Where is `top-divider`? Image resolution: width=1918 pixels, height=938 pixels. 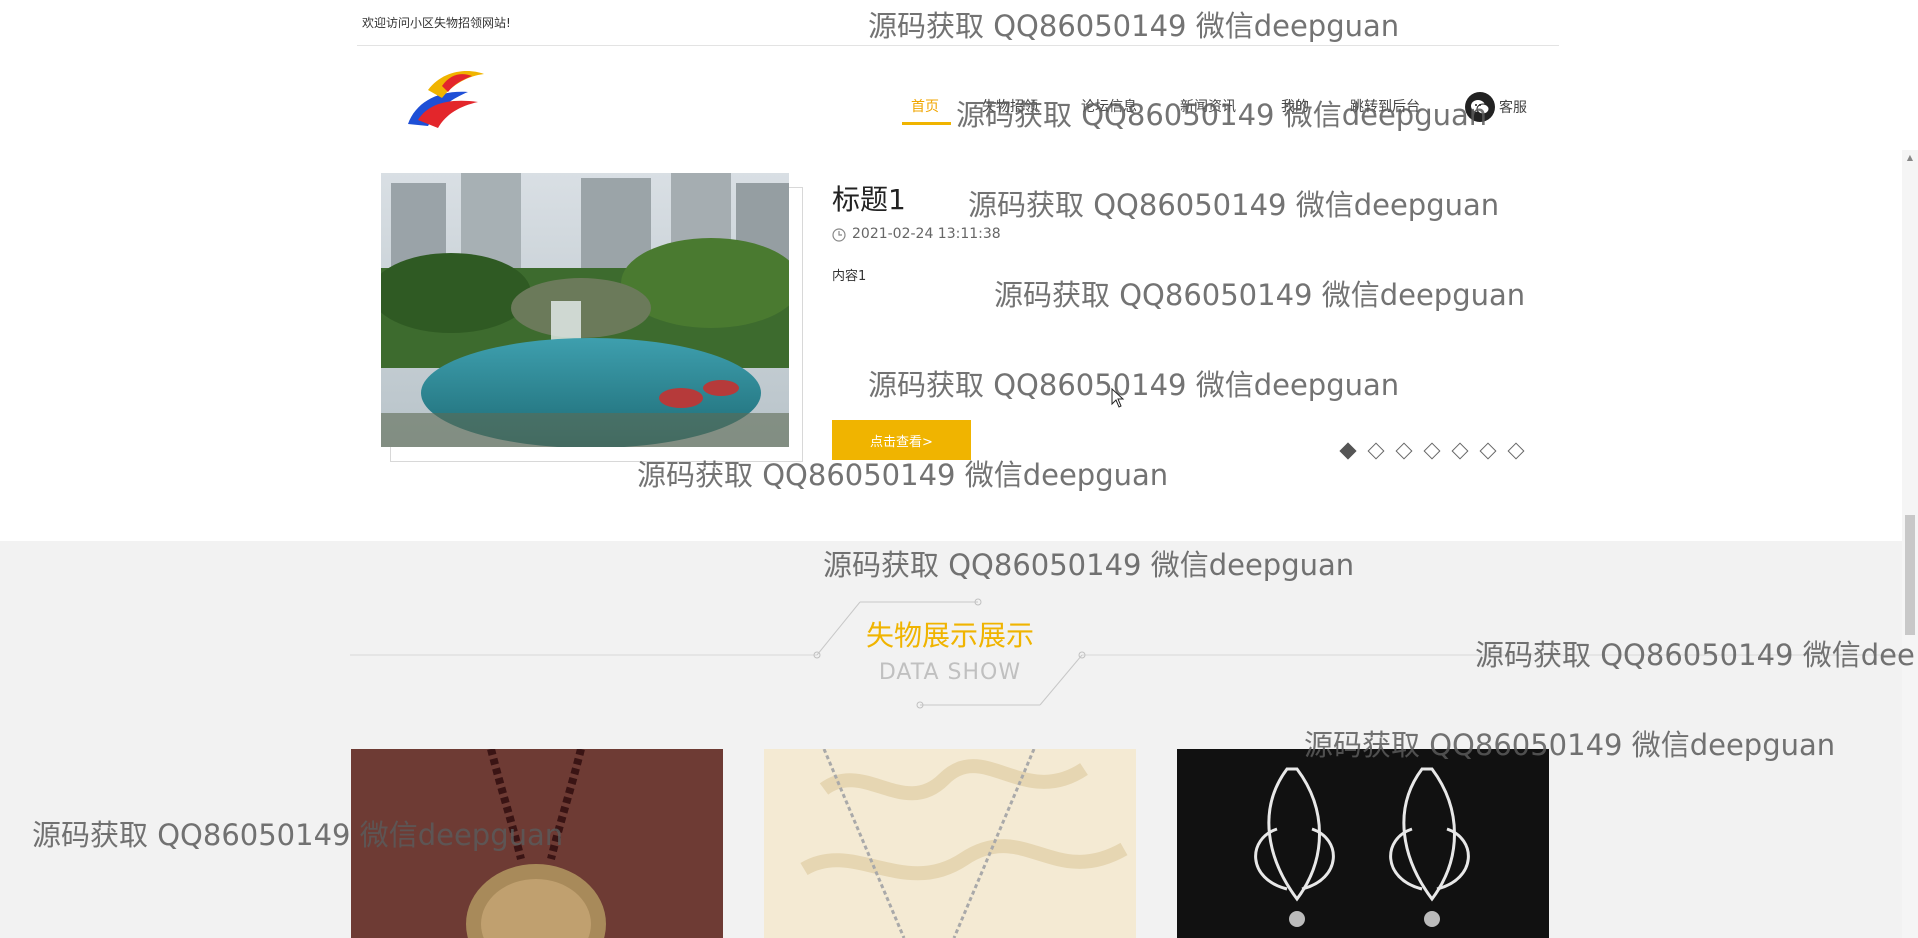 top-divider is located at coordinates (958, 45).